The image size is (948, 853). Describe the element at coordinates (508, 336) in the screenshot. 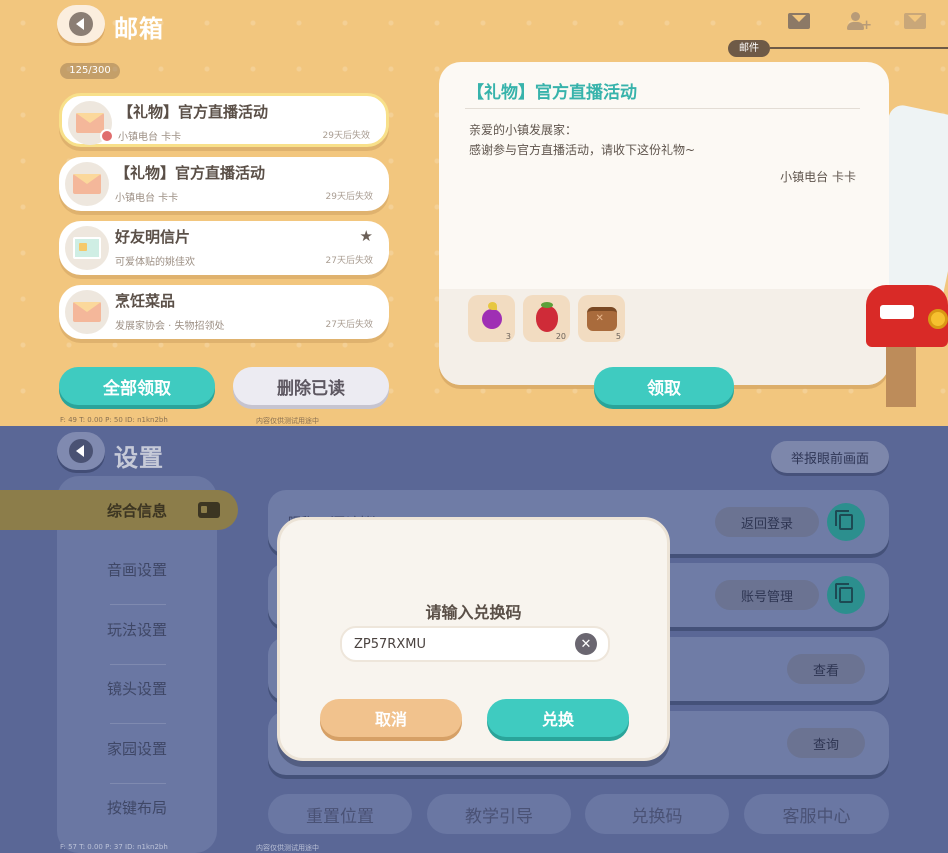

I see `reward-count: 3` at that location.